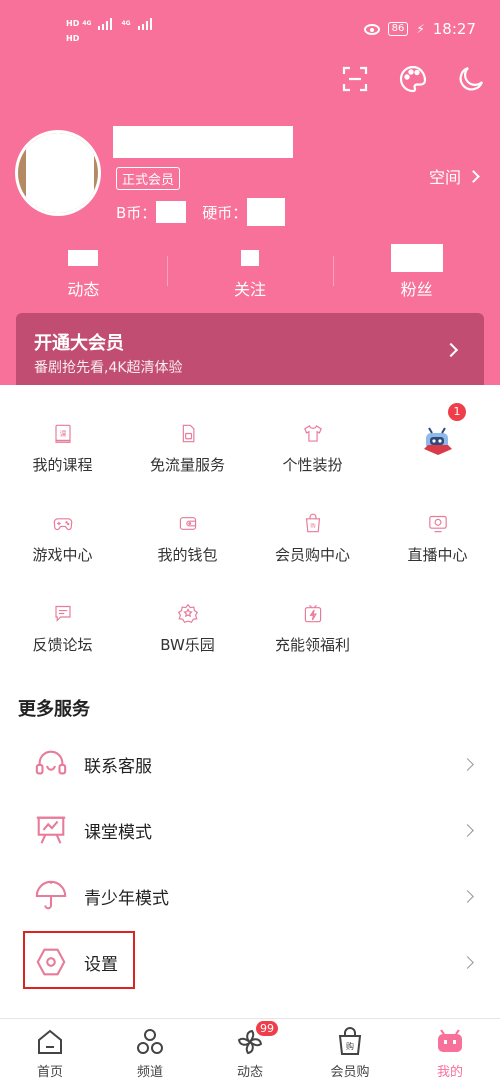 The width and height of the screenshot is (500, 1084). I want to click on clock: 18:27, so click(454, 29).